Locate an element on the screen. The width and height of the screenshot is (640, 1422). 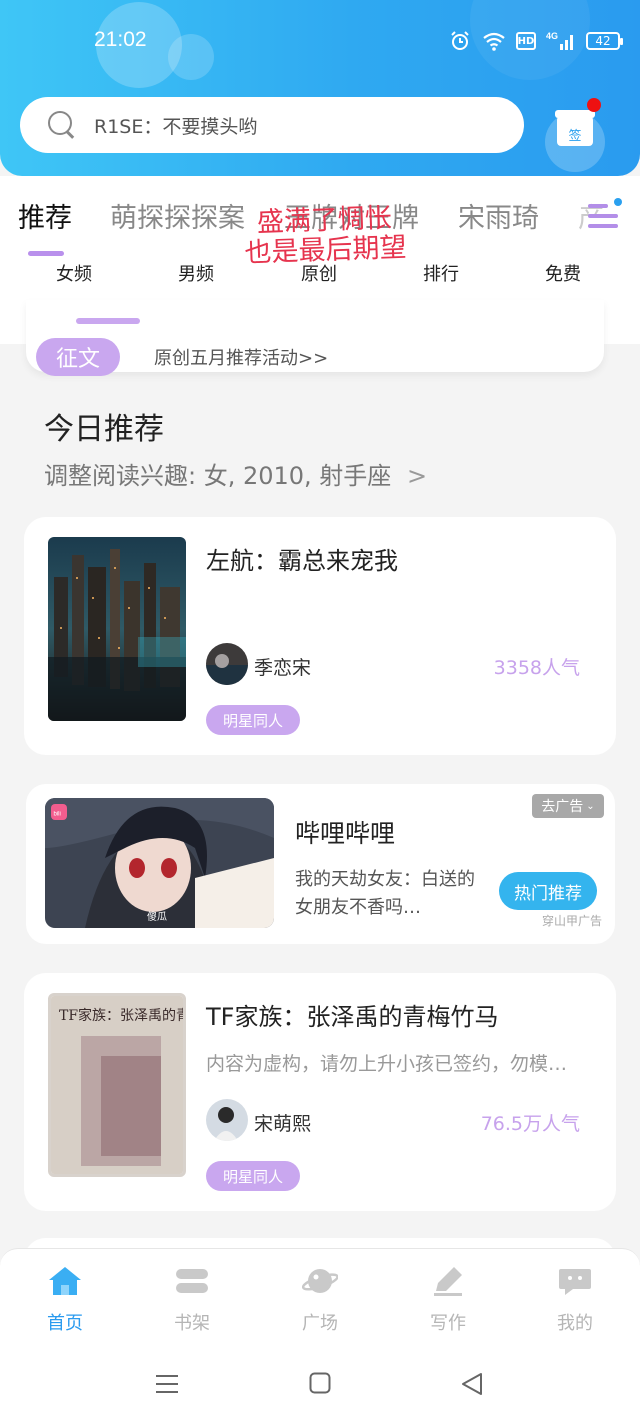
system-navigation-bar is located at coordinates (320, 1383).